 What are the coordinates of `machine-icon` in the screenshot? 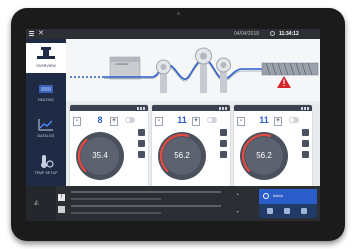 It's located at (46, 53).